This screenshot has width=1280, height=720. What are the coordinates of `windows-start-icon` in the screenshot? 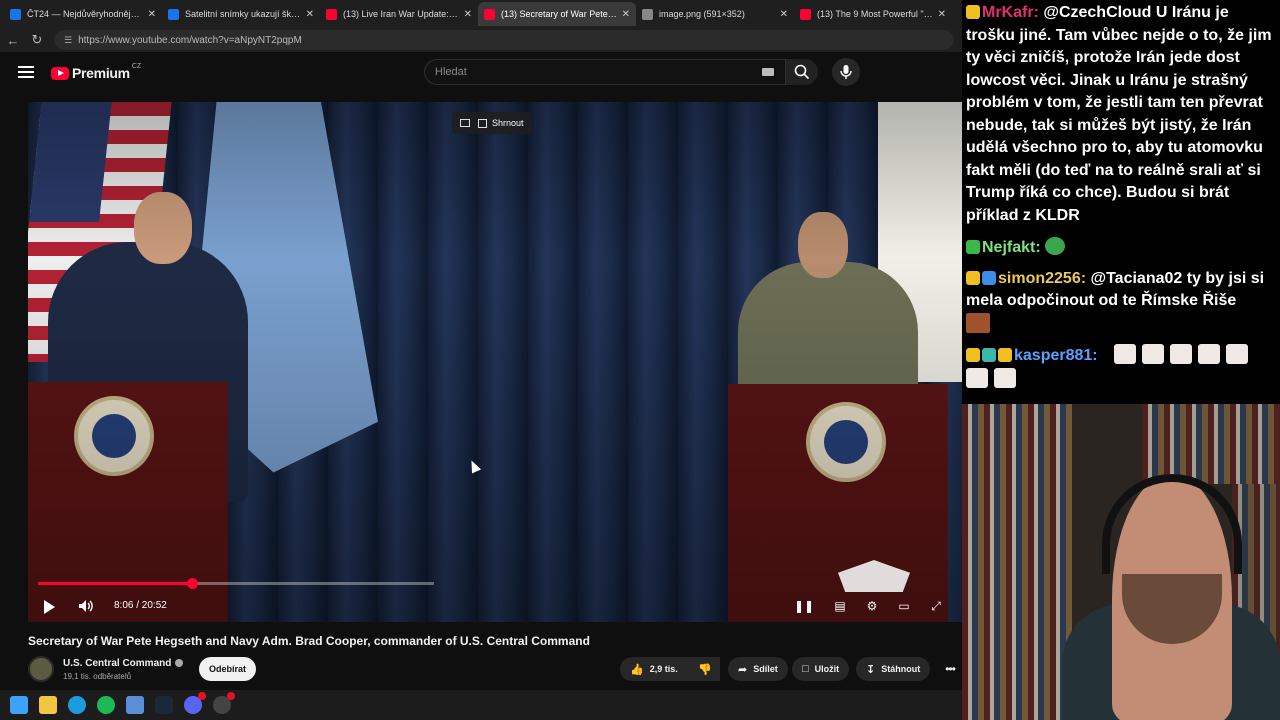 It's located at (19, 705).